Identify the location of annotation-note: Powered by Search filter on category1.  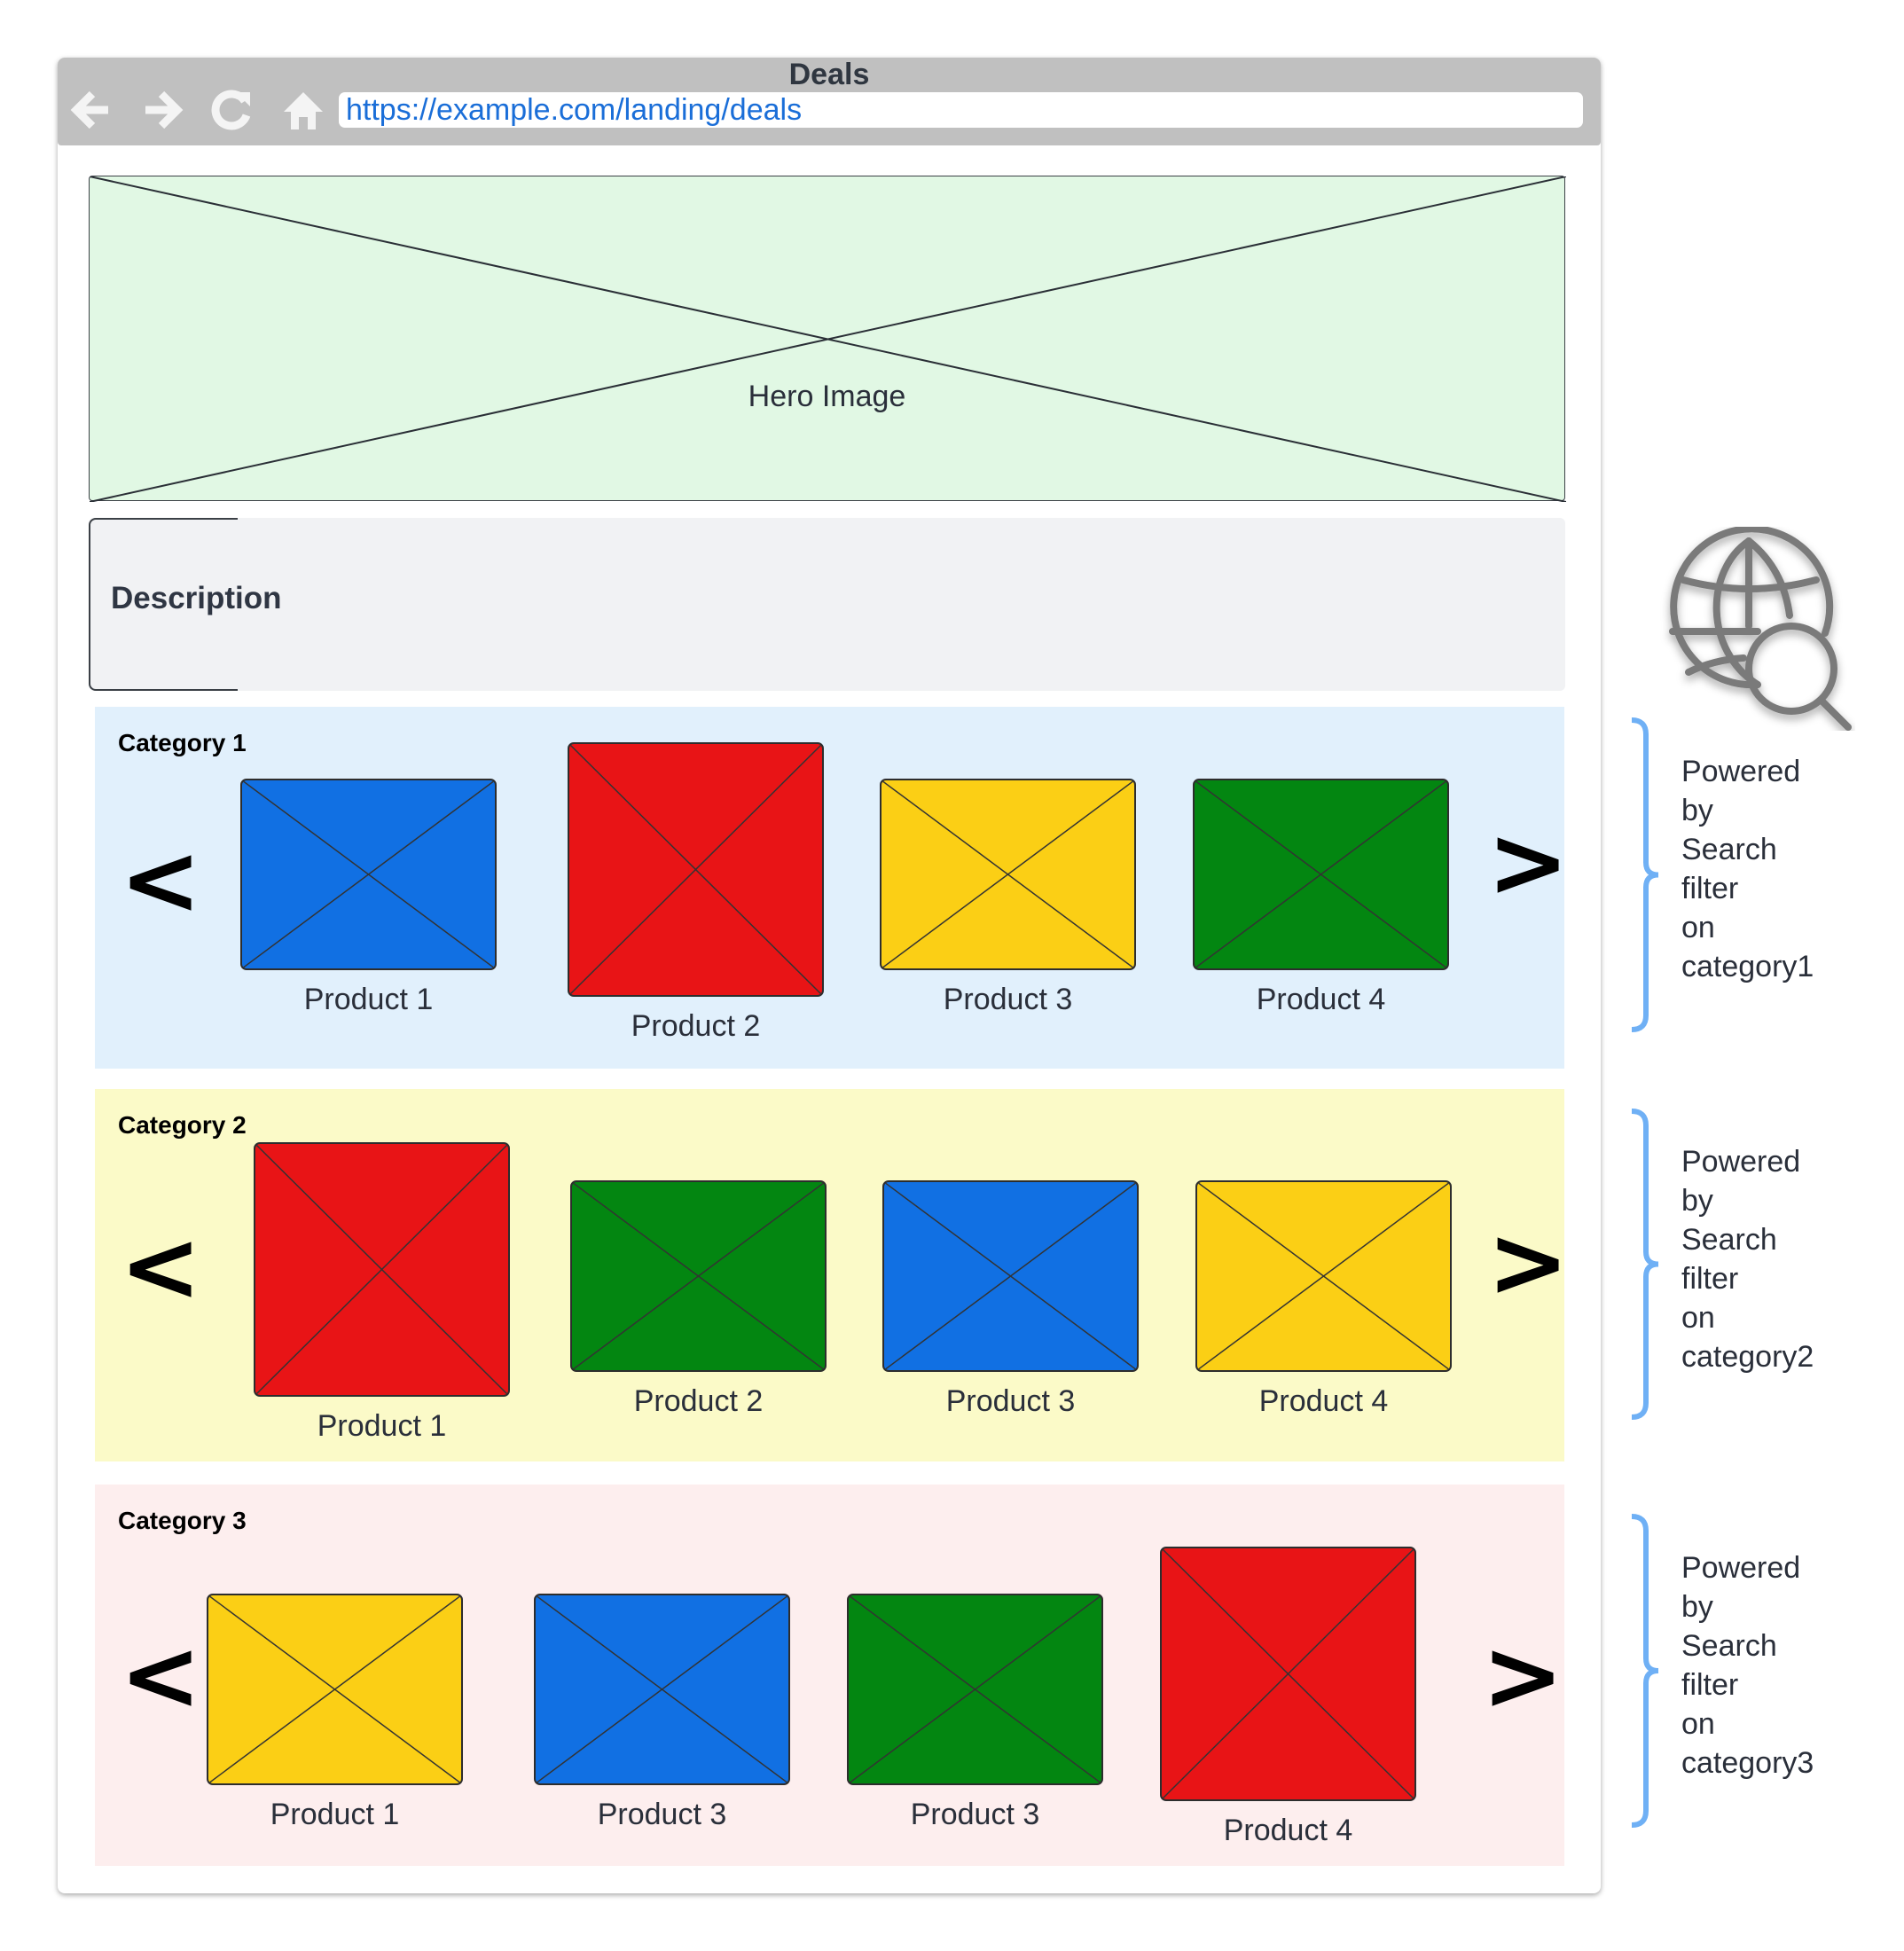
(1787, 869).